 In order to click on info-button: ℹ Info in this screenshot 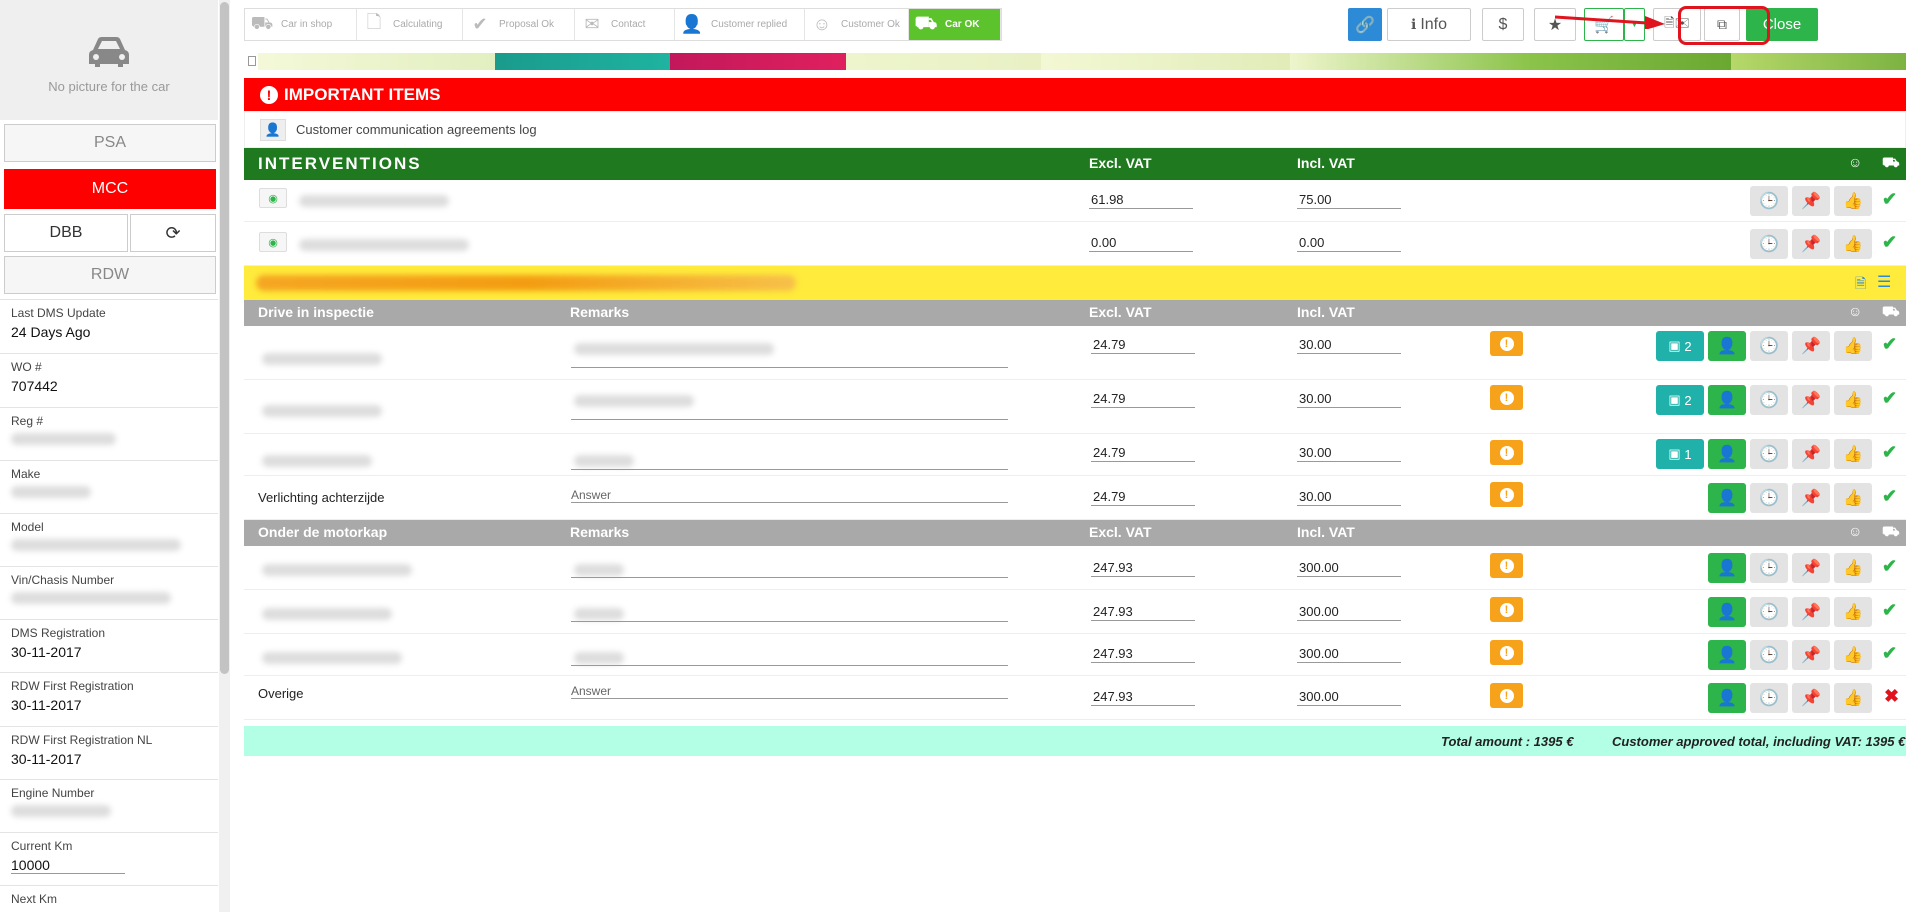, I will do `click(1429, 24)`.